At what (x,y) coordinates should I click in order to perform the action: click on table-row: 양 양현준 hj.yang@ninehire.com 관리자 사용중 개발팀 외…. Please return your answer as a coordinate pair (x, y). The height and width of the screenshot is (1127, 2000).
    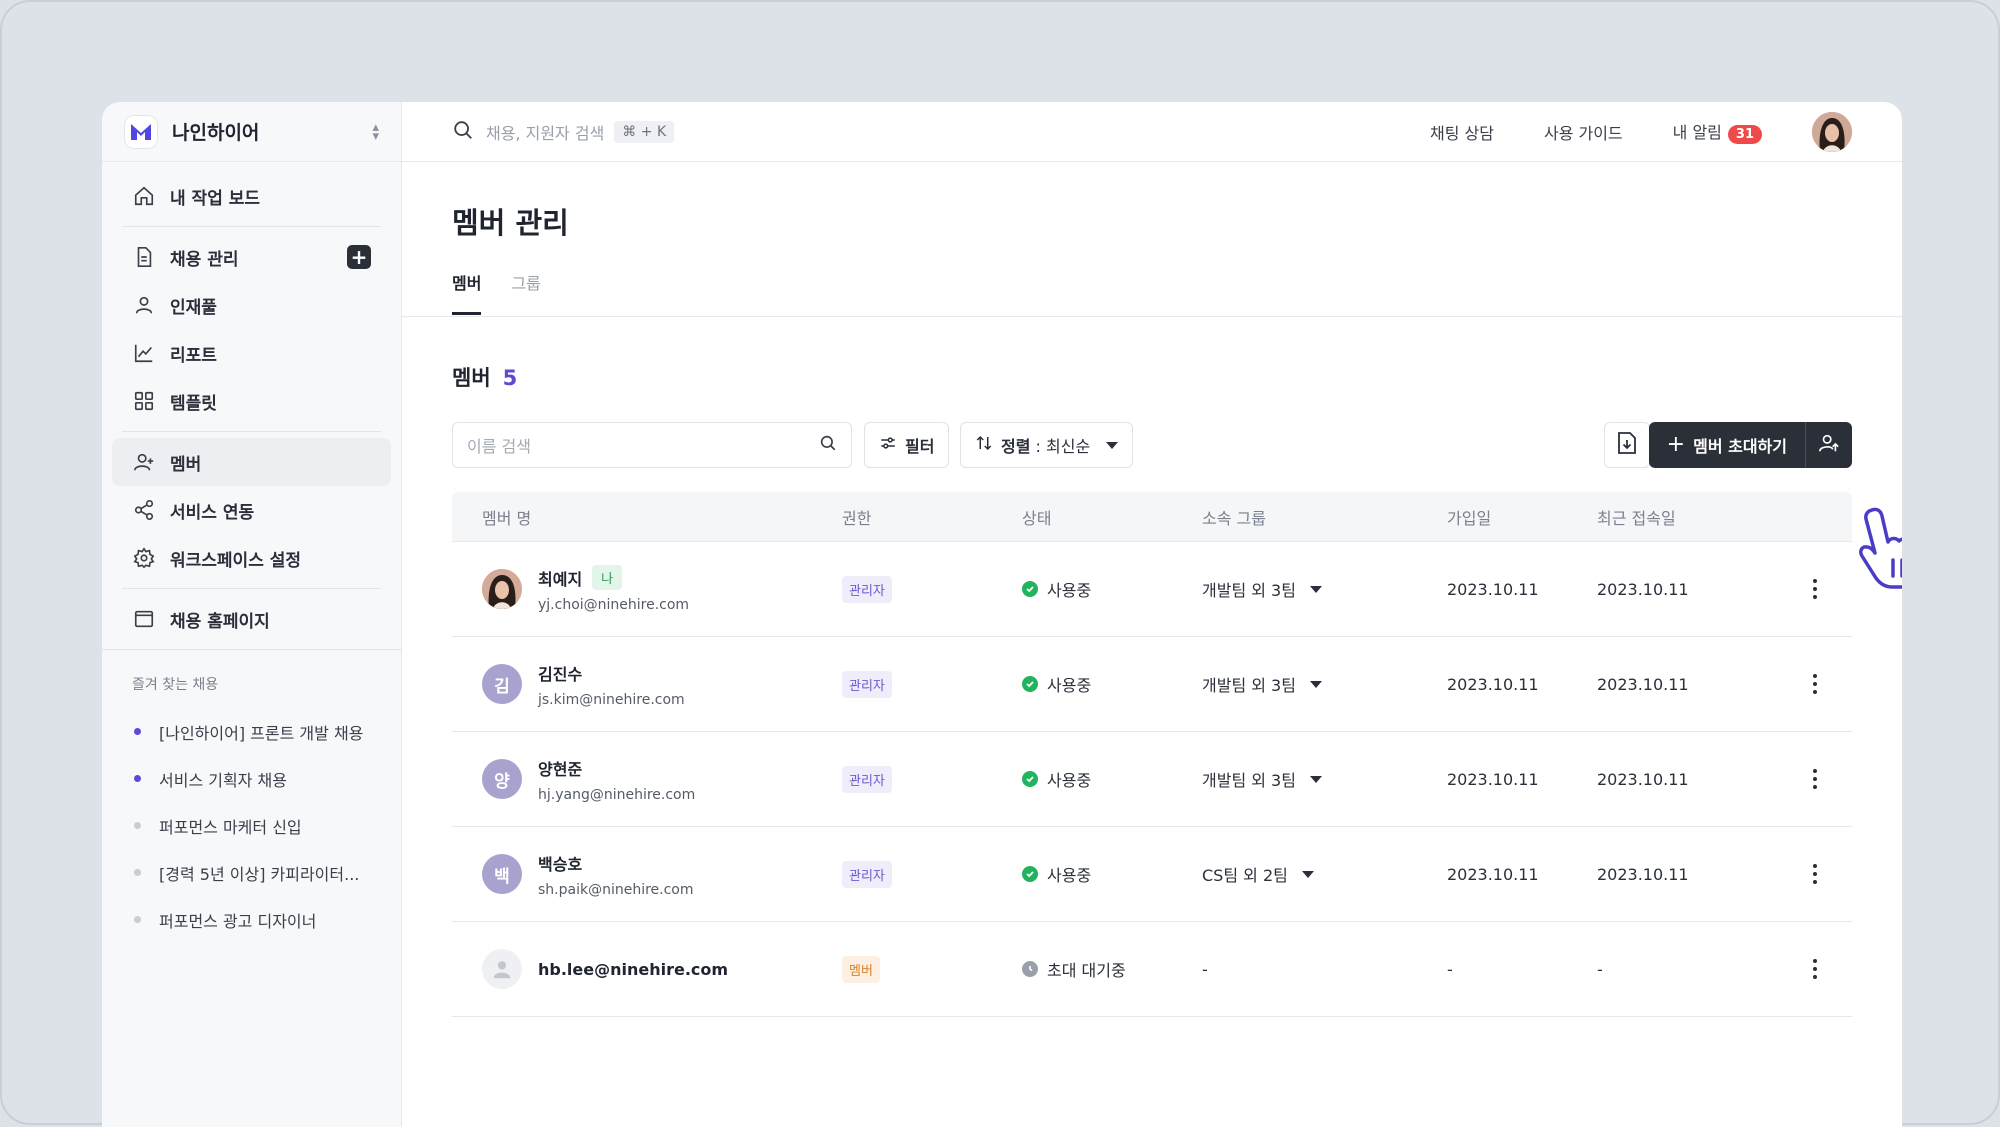
    Looking at the image, I should click on (1152, 779).